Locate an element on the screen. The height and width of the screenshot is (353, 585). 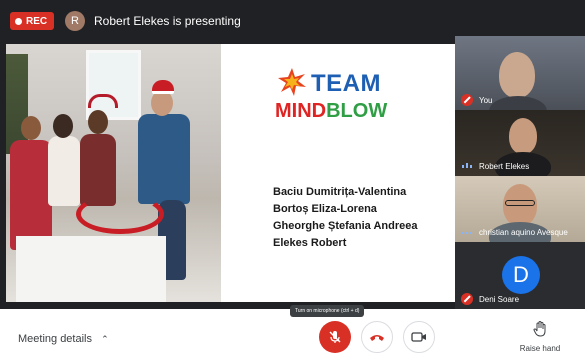
camera-icon is located at coordinates (418, 337).